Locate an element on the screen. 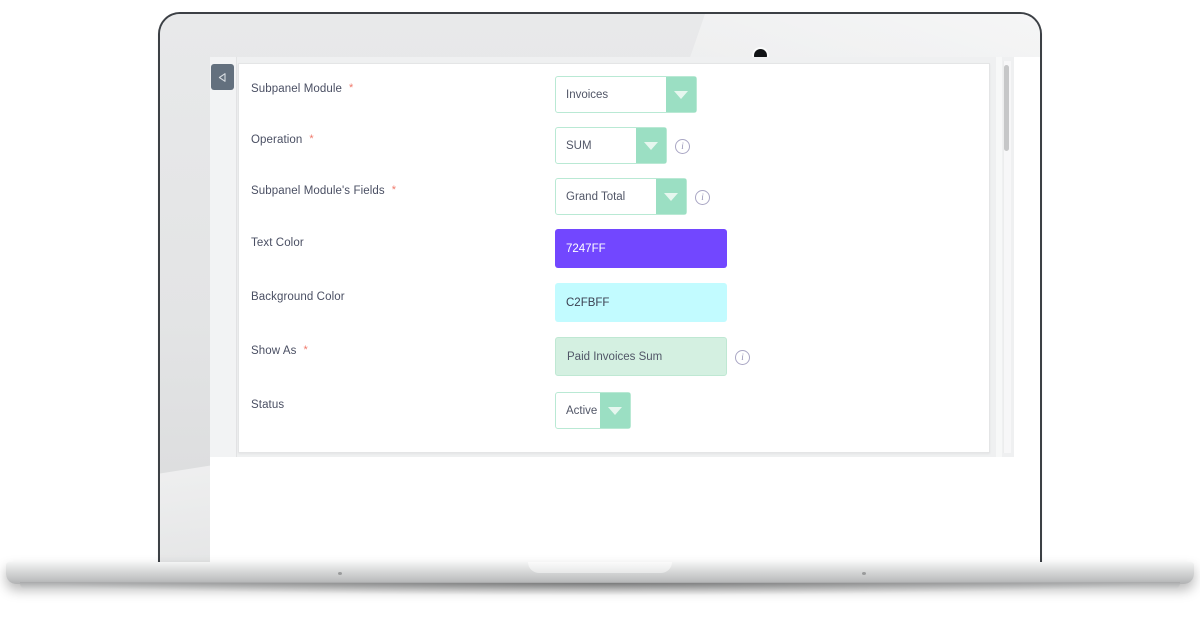  label-text: Subpanel Module's Fields is located at coordinates (318, 191).